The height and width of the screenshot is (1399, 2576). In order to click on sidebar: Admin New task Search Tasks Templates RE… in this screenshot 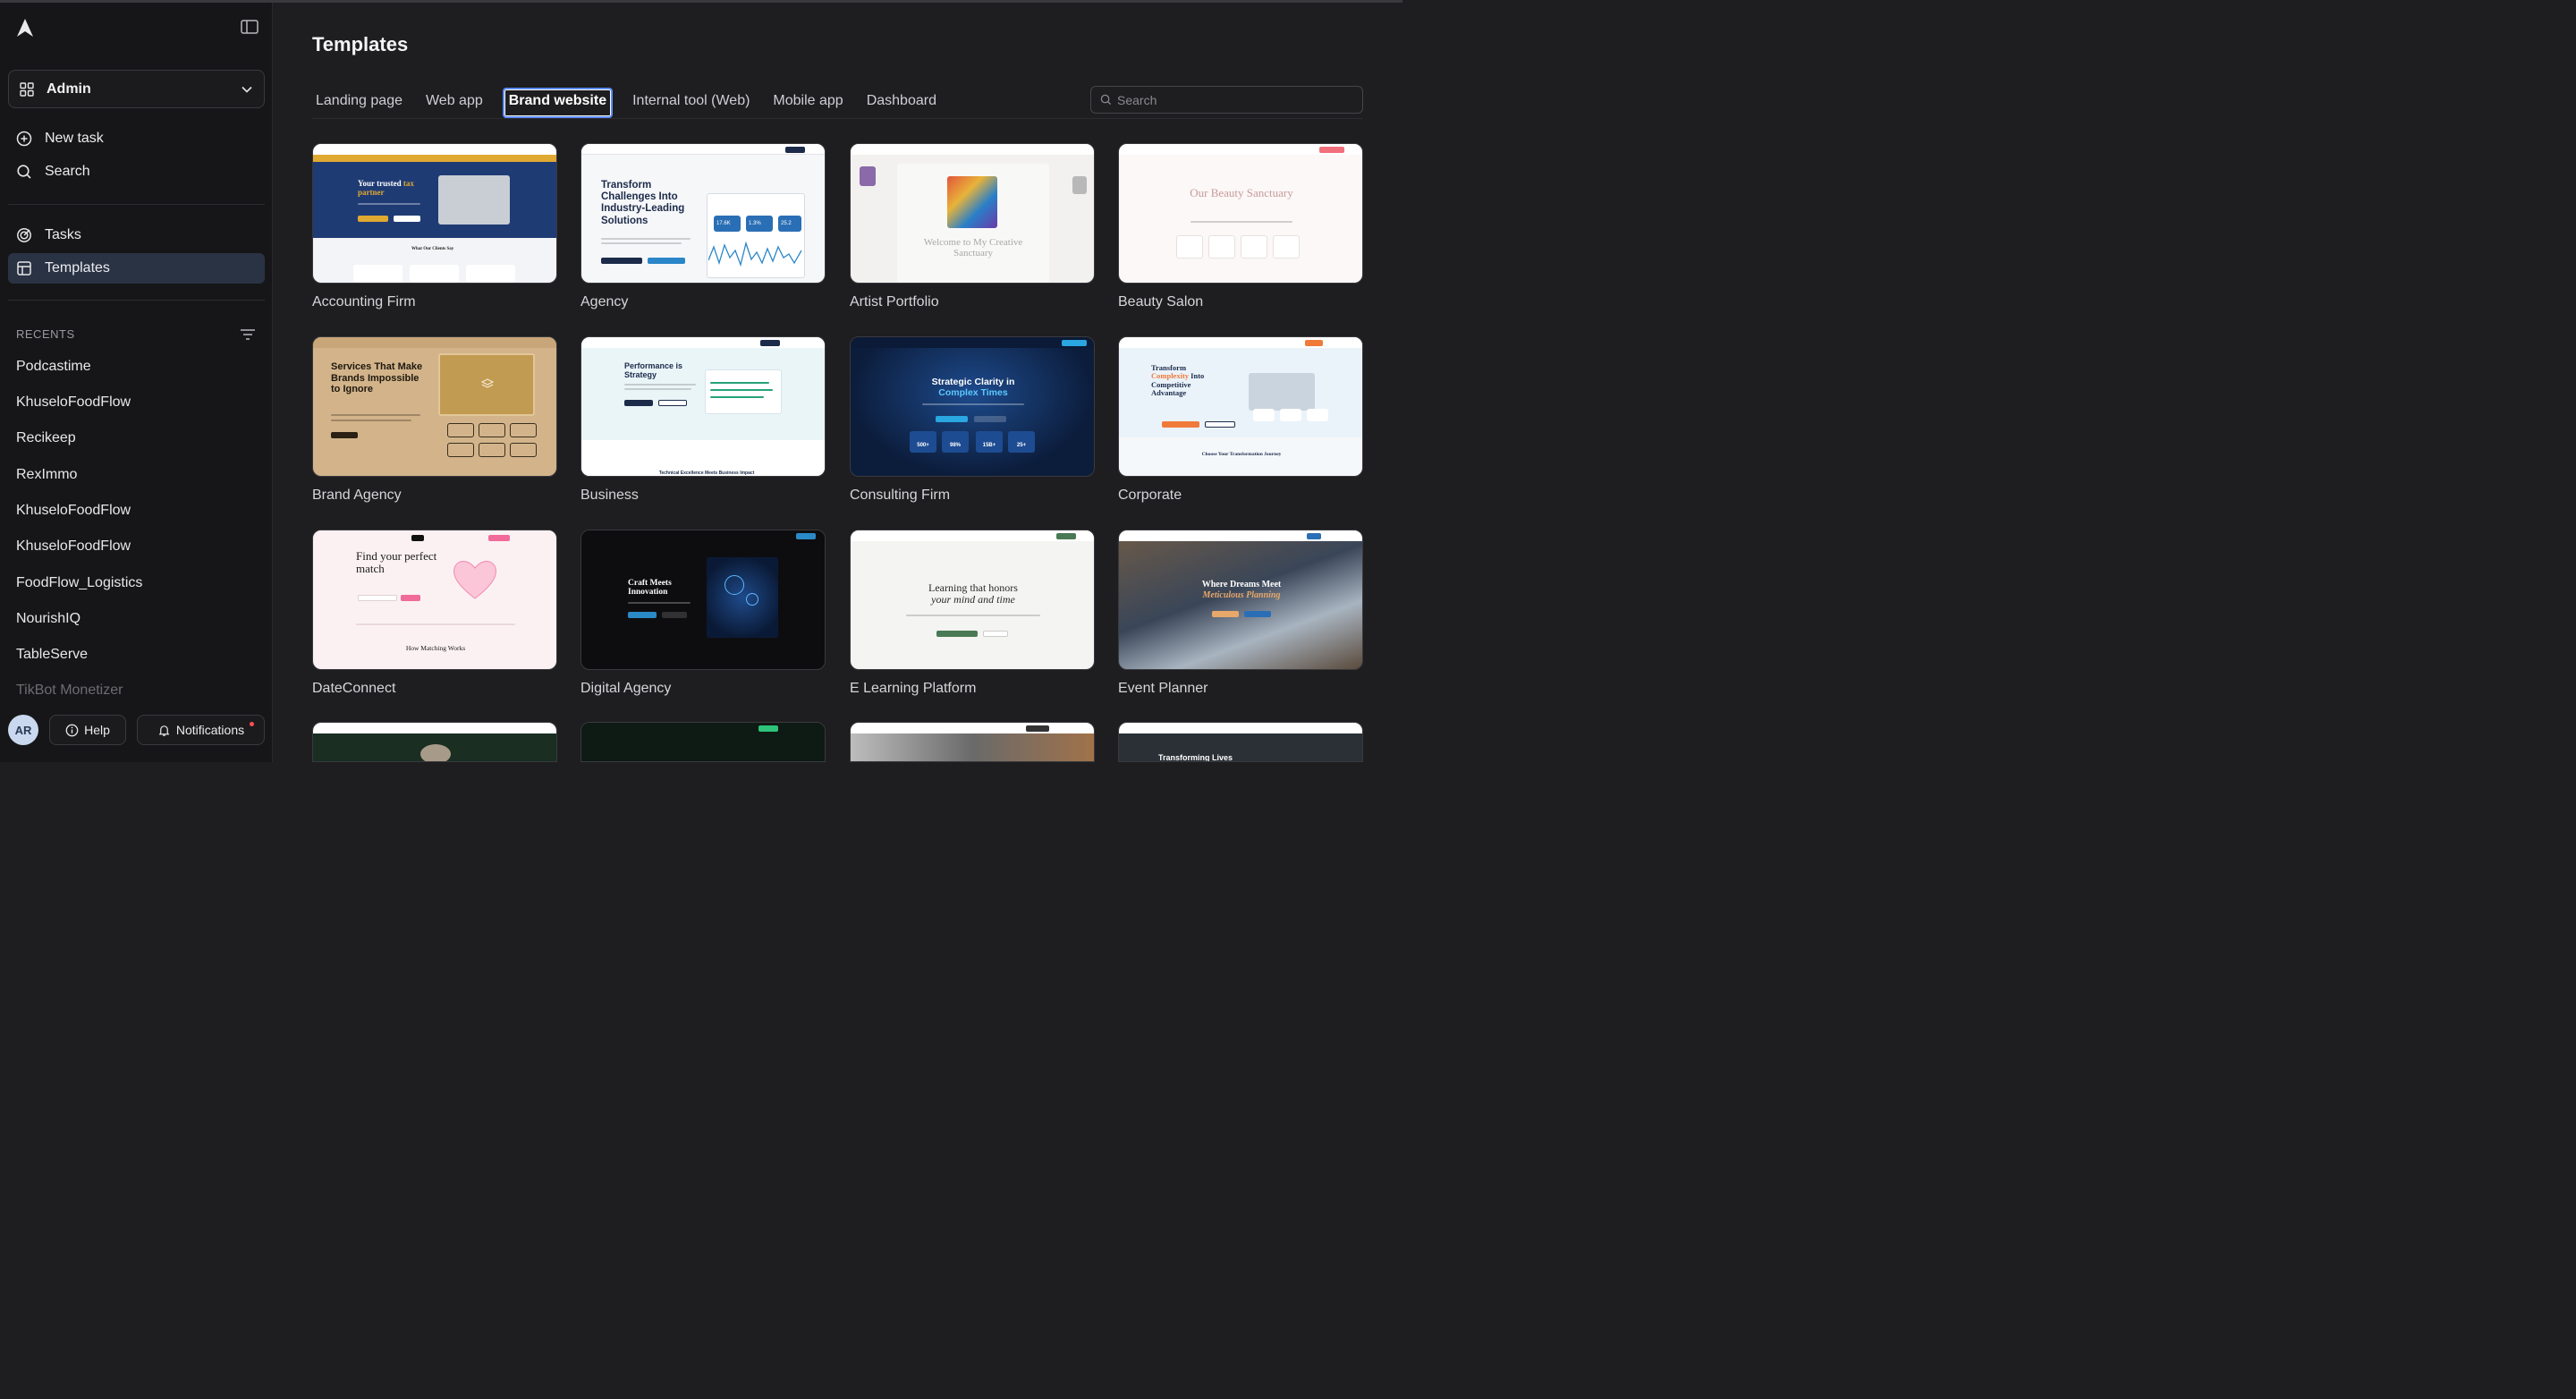, I will do `click(136, 382)`.